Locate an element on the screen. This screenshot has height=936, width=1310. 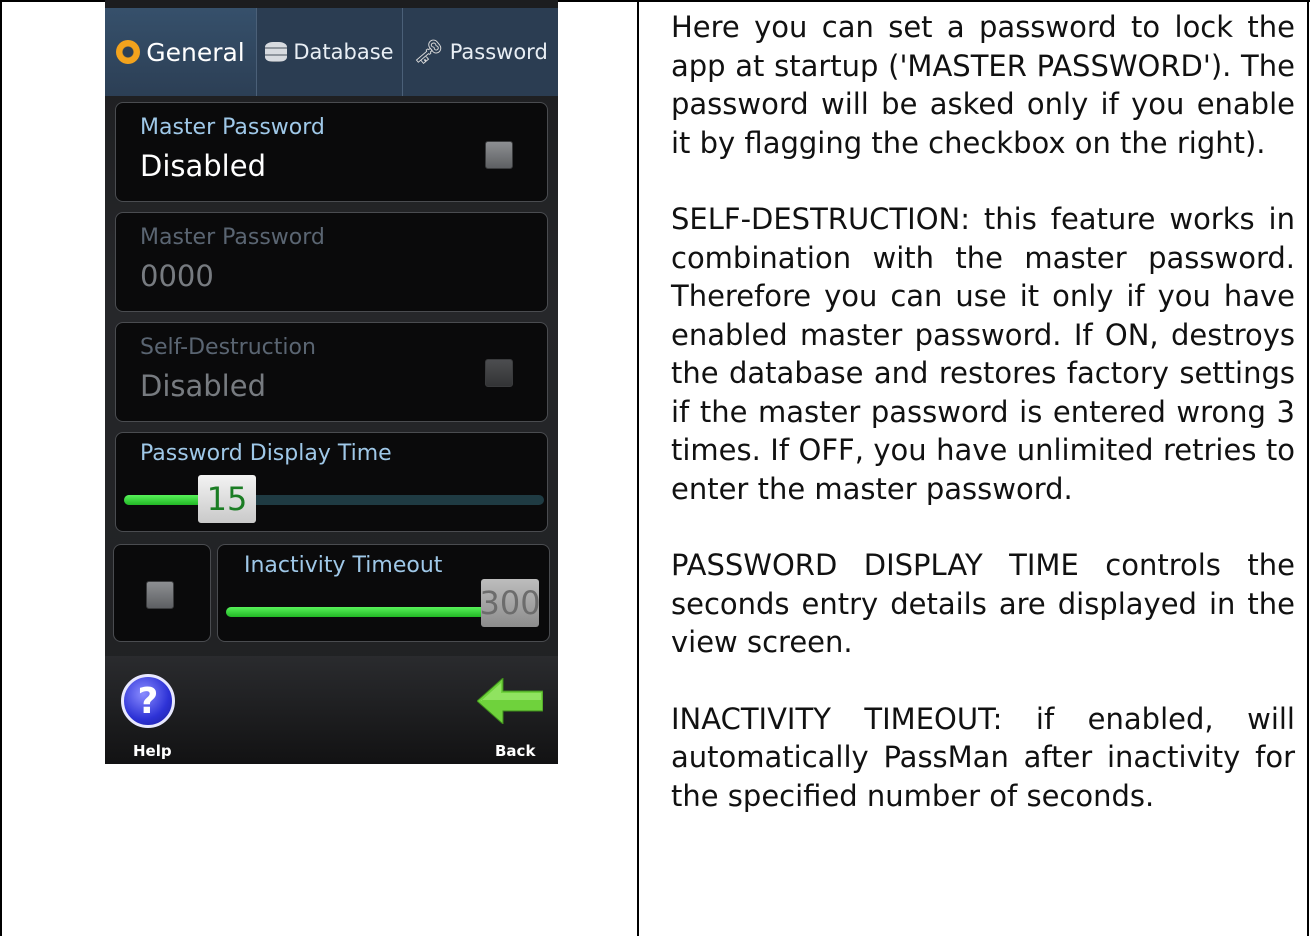
database-icon is located at coordinates (276, 52).